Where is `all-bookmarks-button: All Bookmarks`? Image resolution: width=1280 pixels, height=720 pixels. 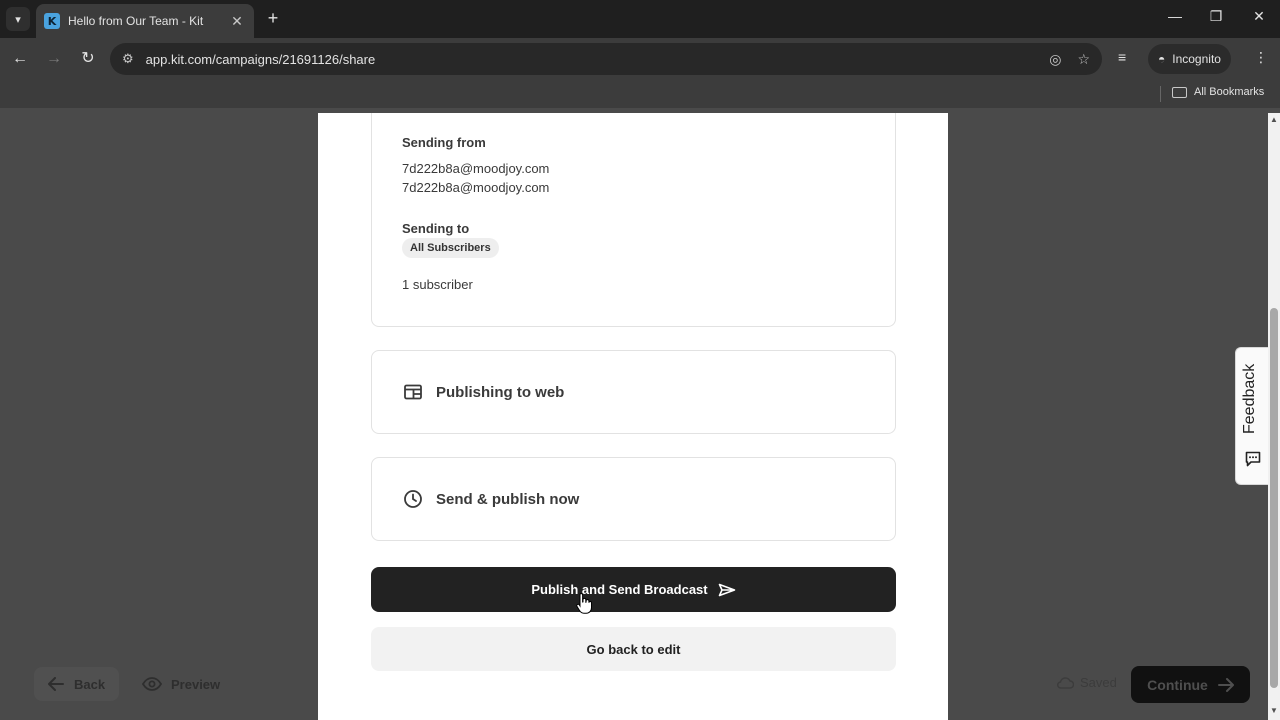
all-bookmarks-button: All Bookmarks is located at coordinates (1218, 92).